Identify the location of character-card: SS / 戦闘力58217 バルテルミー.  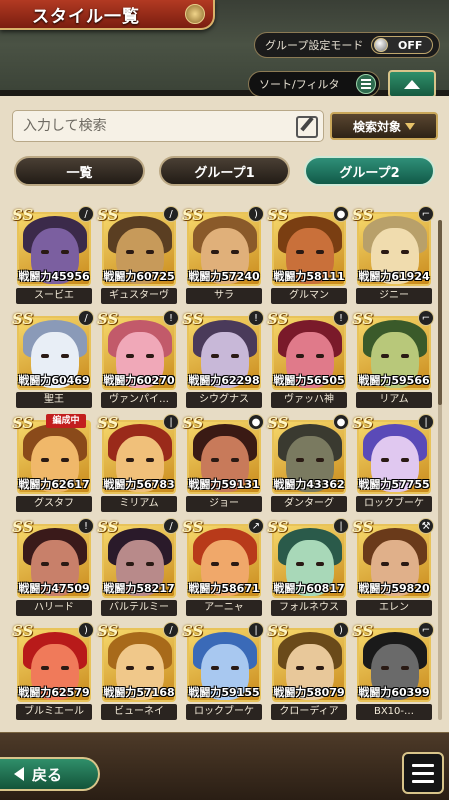
(139, 568).